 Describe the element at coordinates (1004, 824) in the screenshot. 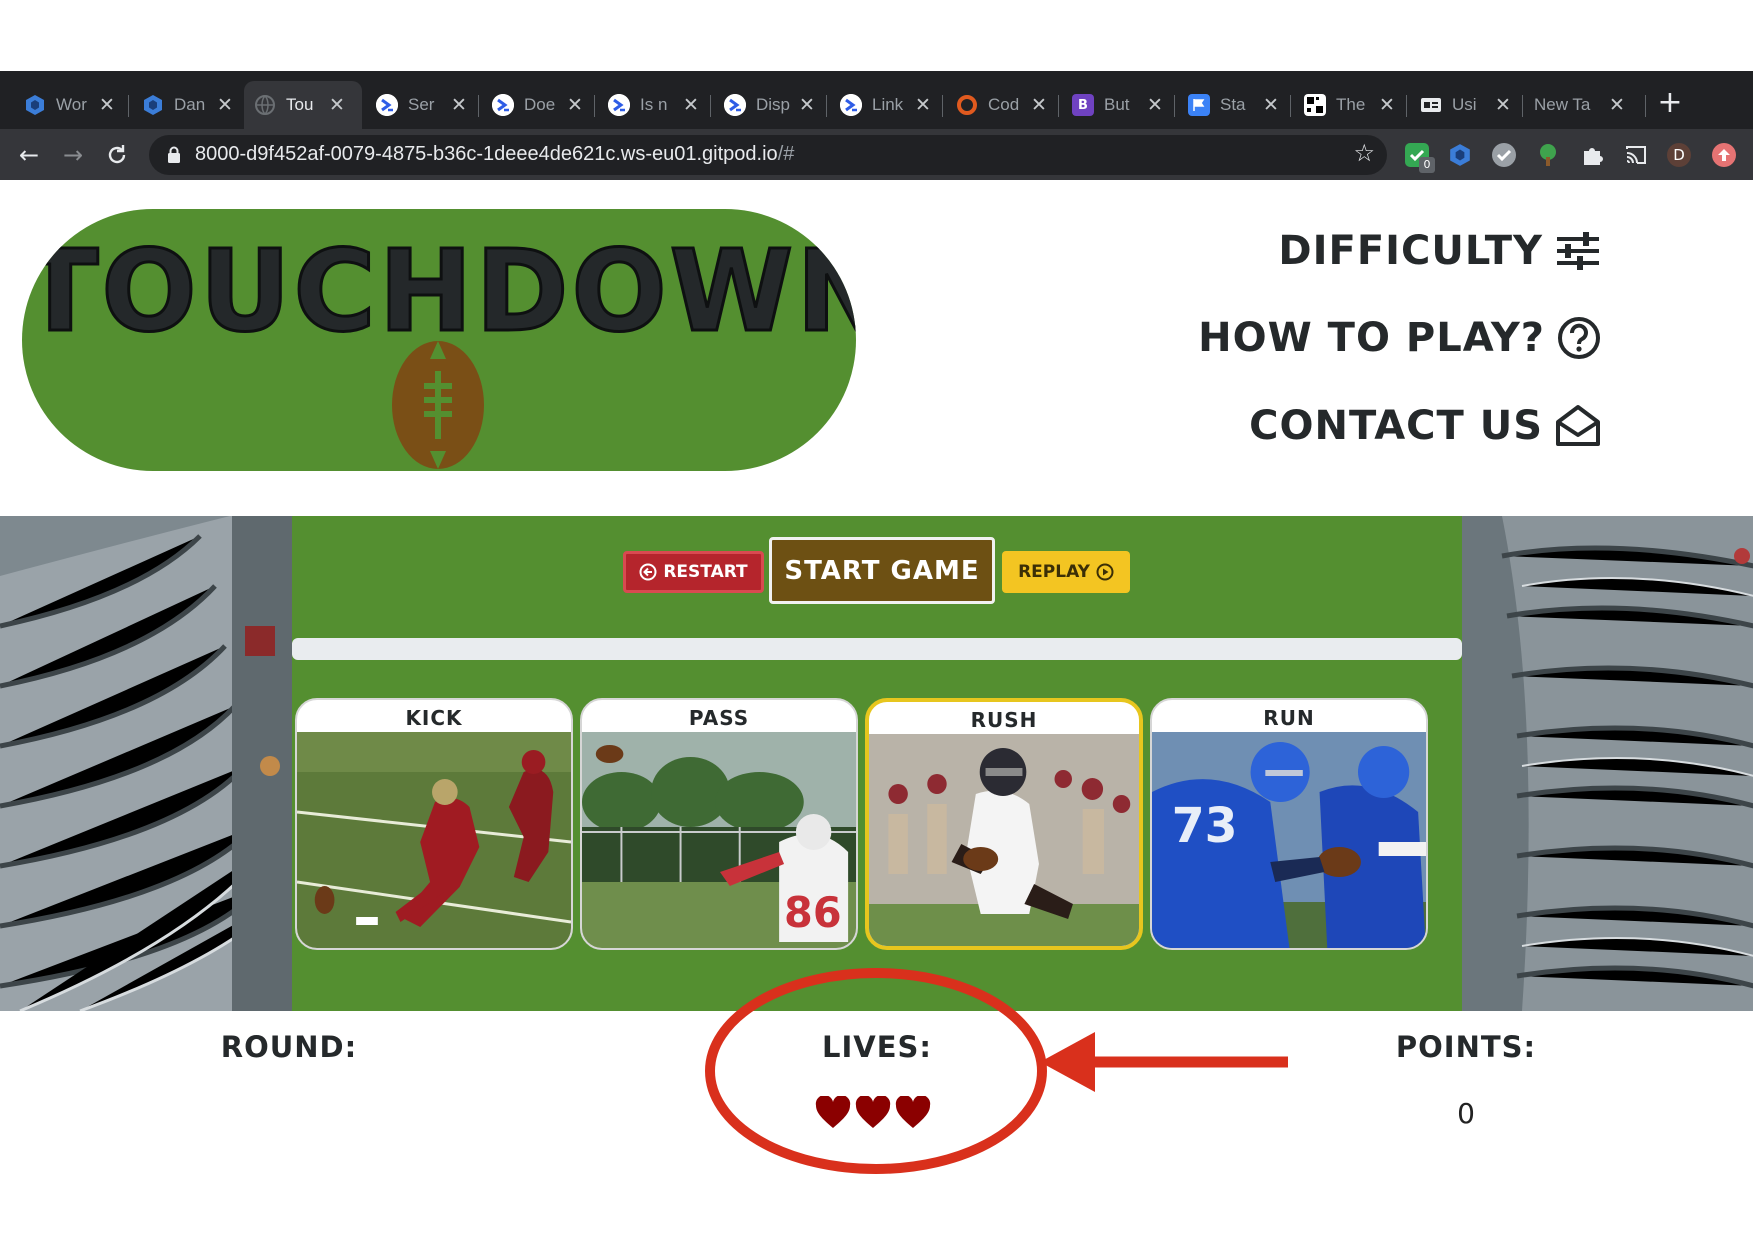

I see `play-card-rush: RUSH` at that location.